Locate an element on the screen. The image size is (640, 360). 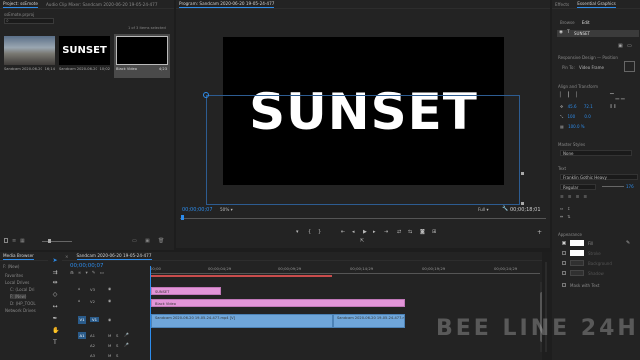
timeline-clip-sunset: SUNSET is located at coordinates (186, 291).